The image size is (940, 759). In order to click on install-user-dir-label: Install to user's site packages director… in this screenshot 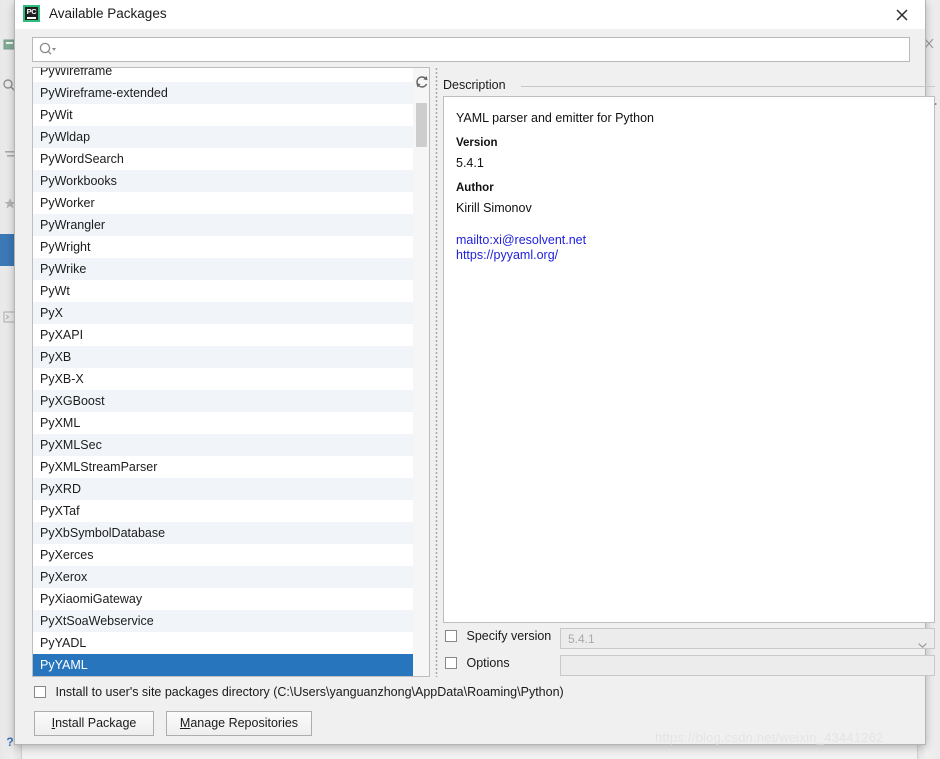, I will do `click(309, 691)`.